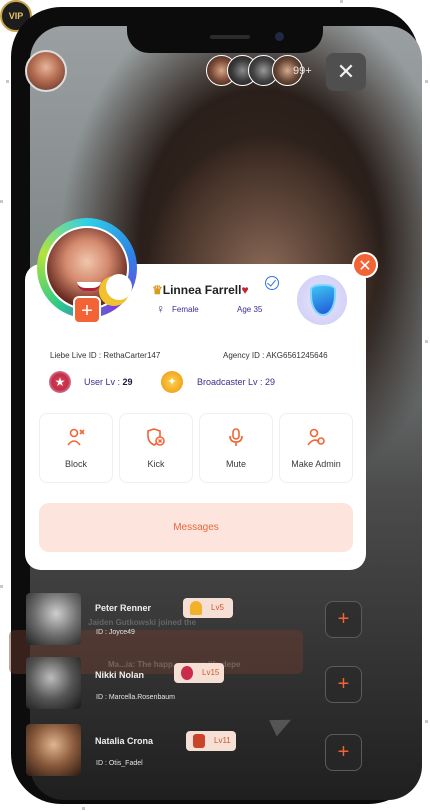 Image resolution: width=430 pixels, height=812 pixels. Describe the element at coordinates (211, 741) in the screenshot. I see `level-badge: Lv11` at that location.